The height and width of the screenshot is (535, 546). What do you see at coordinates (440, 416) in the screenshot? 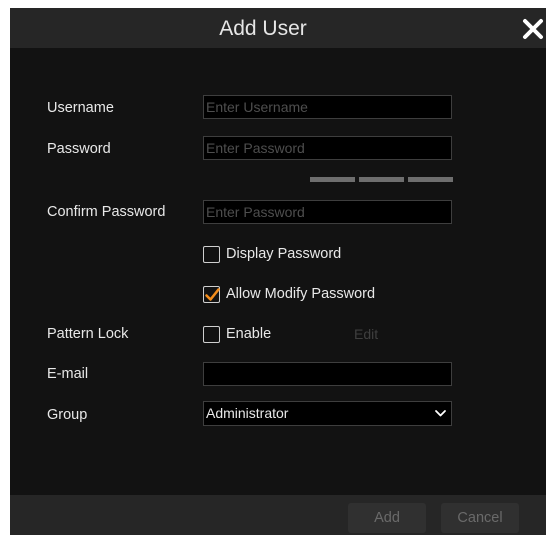
I see `chevron-down-icon` at bounding box center [440, 416].